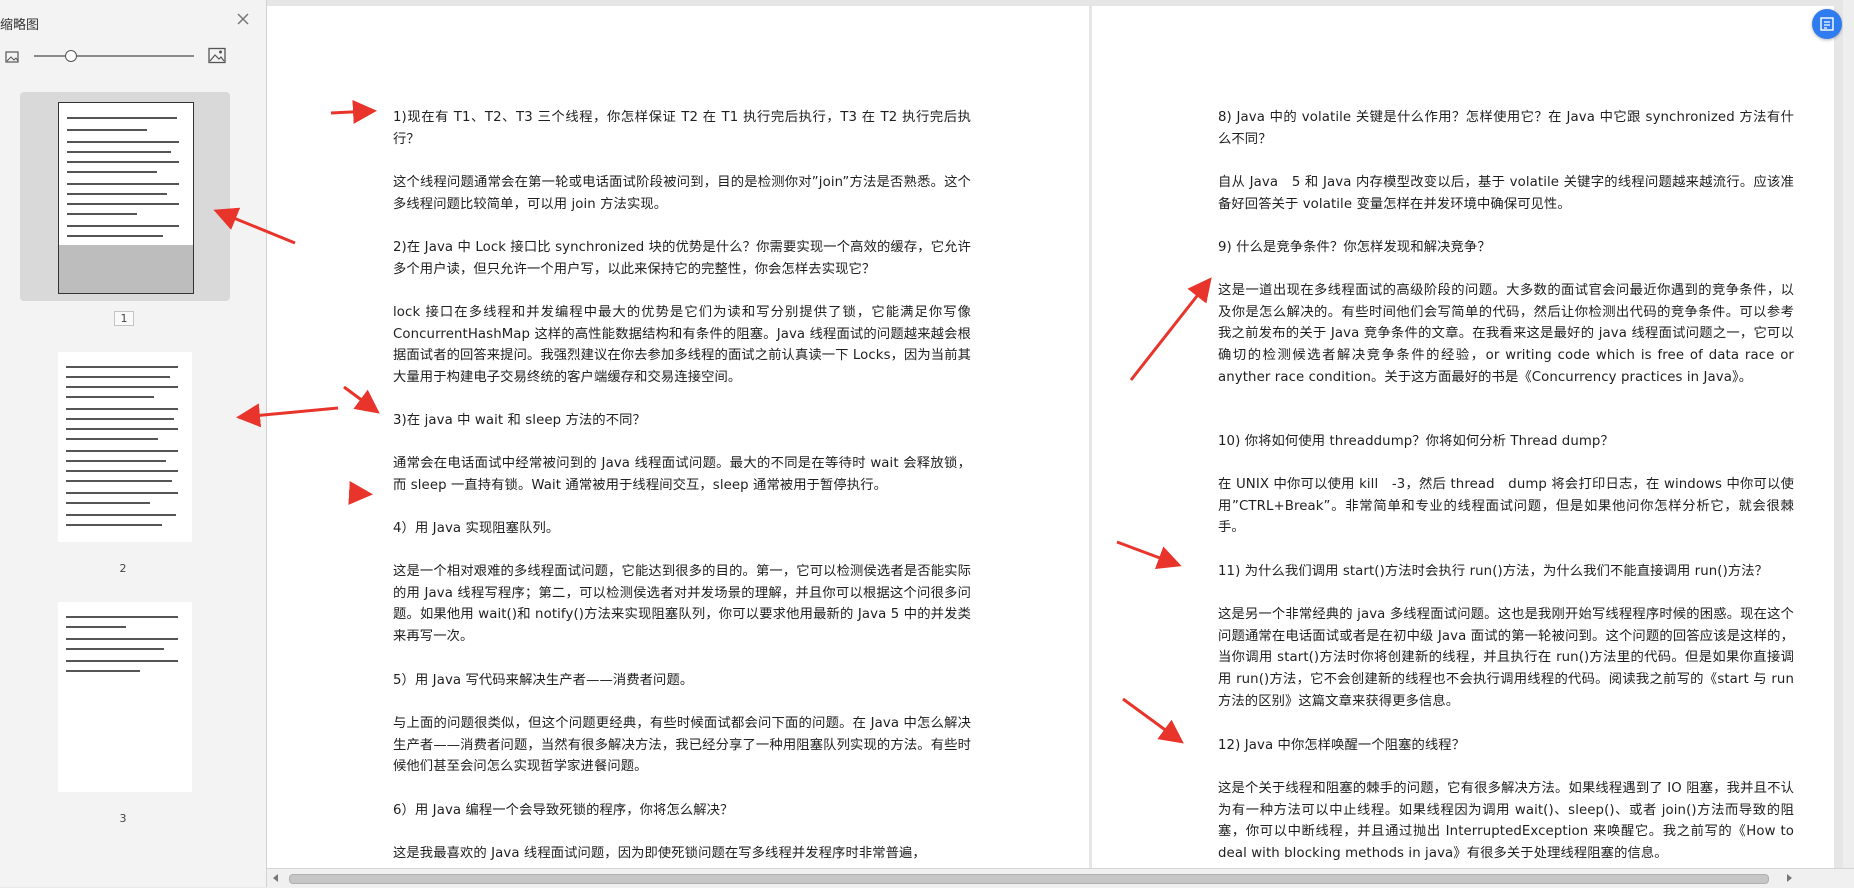 The height and width of the screenshot is (888, 1854). I want to click on close-icon, so click(243, 19).